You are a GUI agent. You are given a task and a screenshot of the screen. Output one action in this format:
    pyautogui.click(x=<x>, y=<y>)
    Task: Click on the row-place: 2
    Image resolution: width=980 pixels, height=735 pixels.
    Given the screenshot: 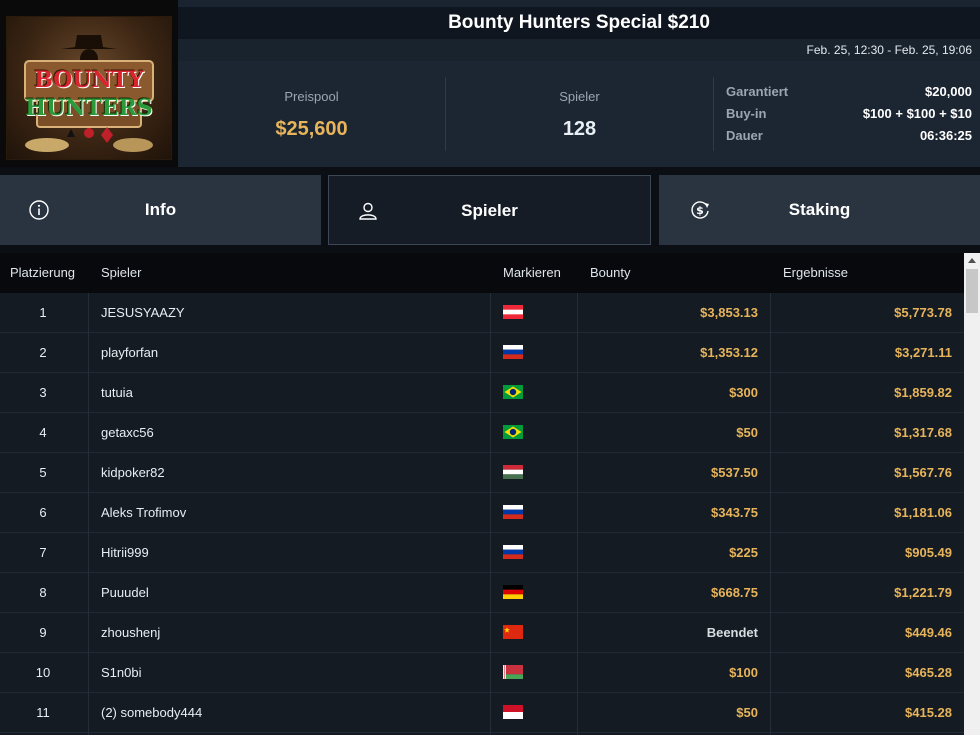 What is the action you would take?
    pyautogui.click(x=43, y=352)
    